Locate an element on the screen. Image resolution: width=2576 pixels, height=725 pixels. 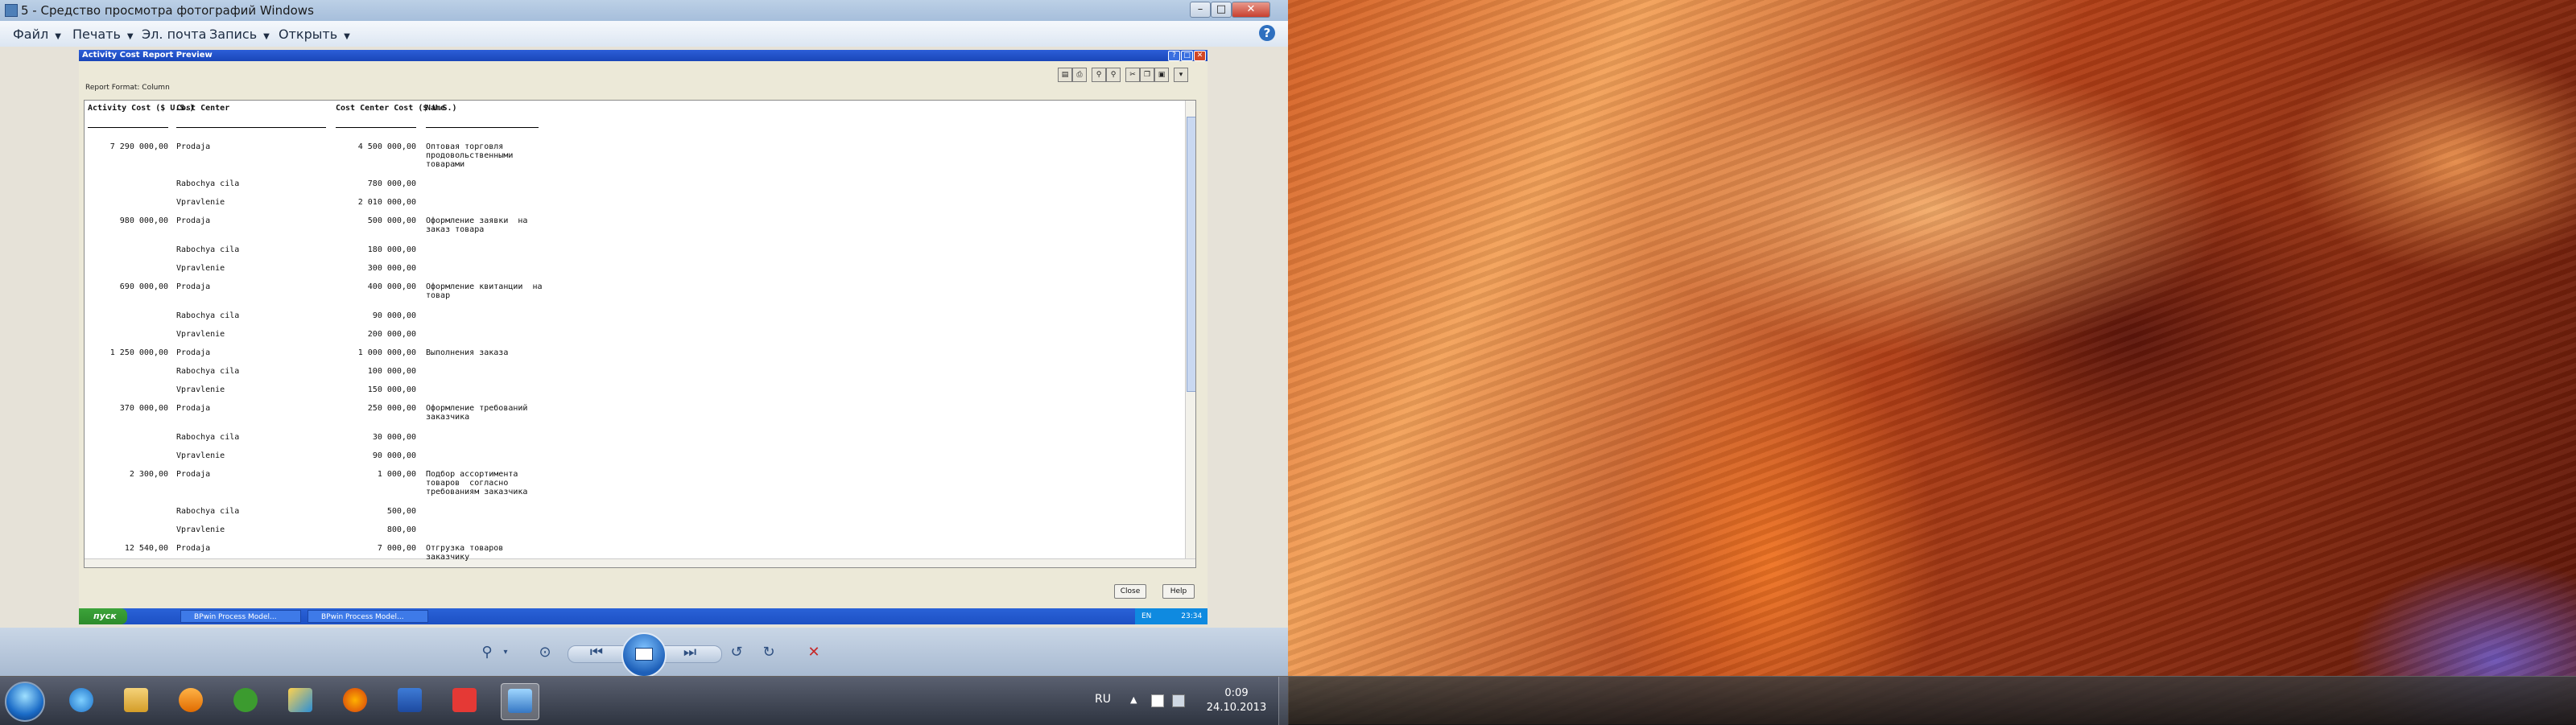
slideshow-icon is located at coordinates (644, 654).